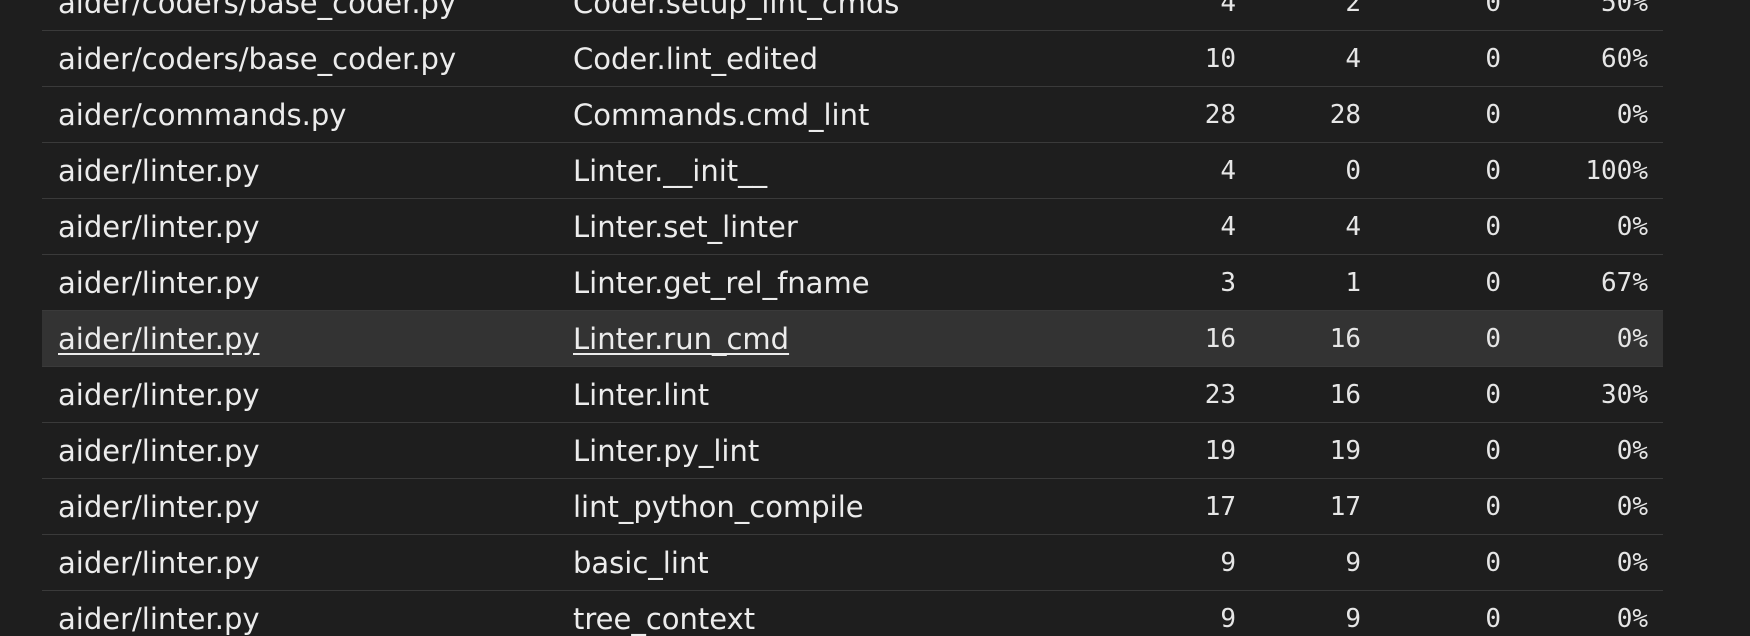 This screenshot has height=636, width=1750. What do you see at coordinates (852, 227) in the screenshot?
I see `table-row: aider/linter.py Linter.set_linter 4 4 0 0%` at bounding box center [852, 227].